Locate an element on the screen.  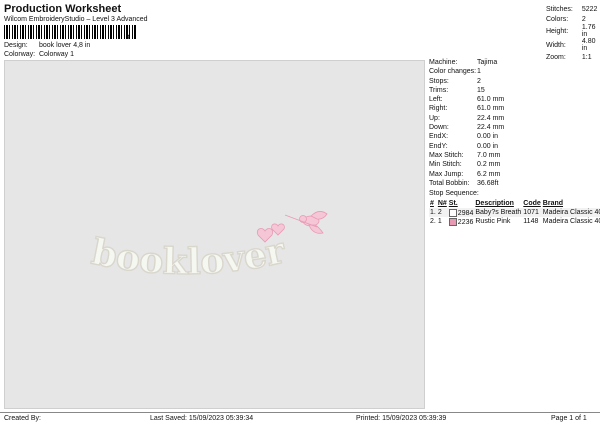
info-key: Down: is located at coordinates (439, 128).